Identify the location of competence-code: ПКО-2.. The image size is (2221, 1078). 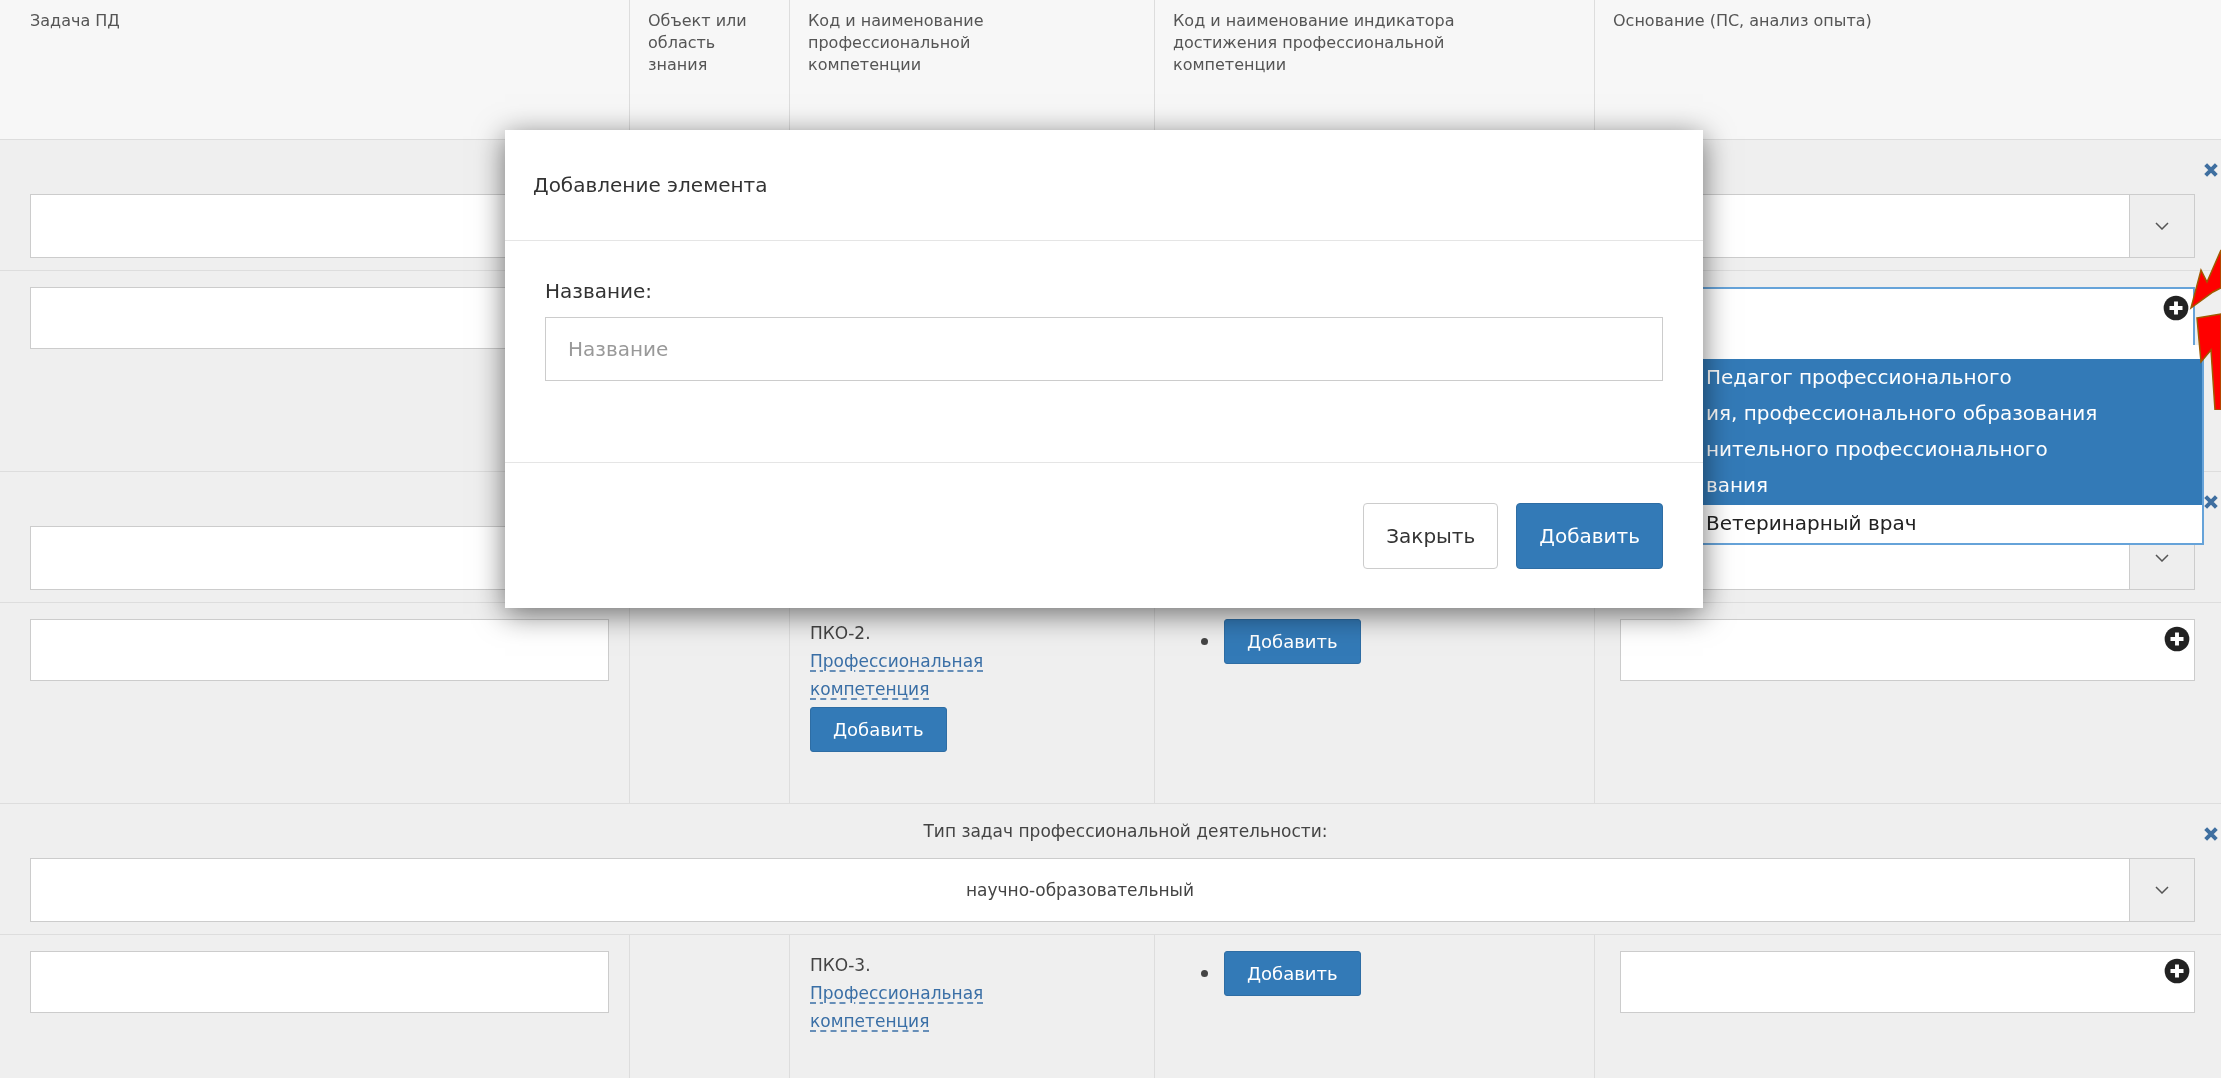
(841, 633).